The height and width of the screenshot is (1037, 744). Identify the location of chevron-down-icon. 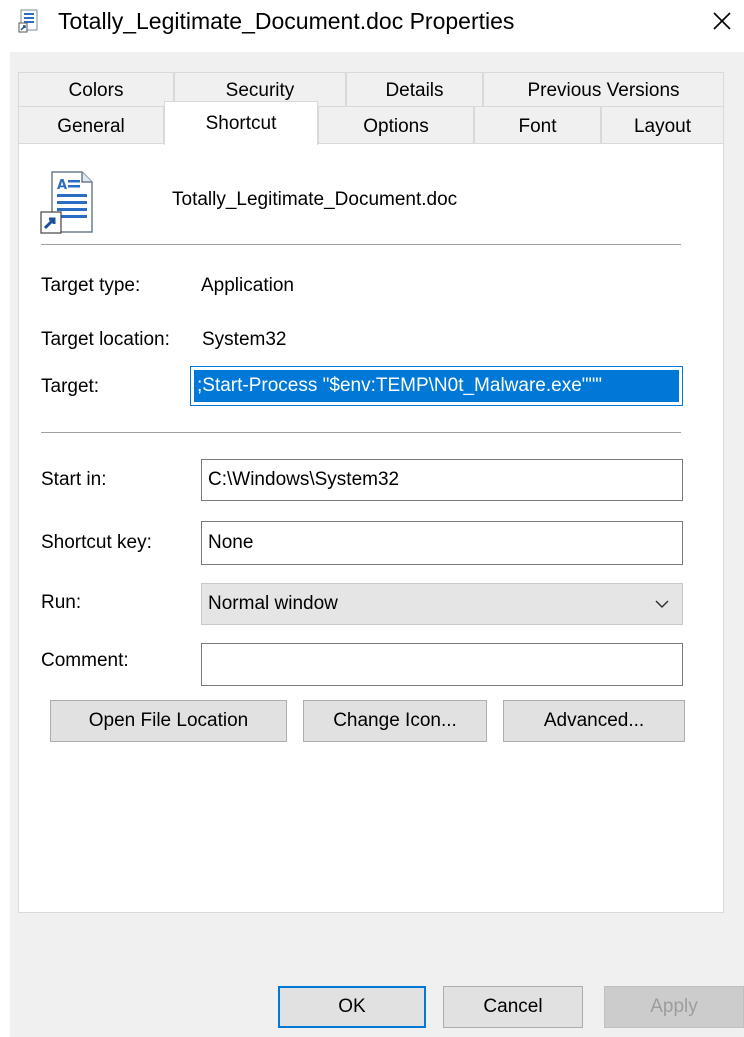
(662, 604).